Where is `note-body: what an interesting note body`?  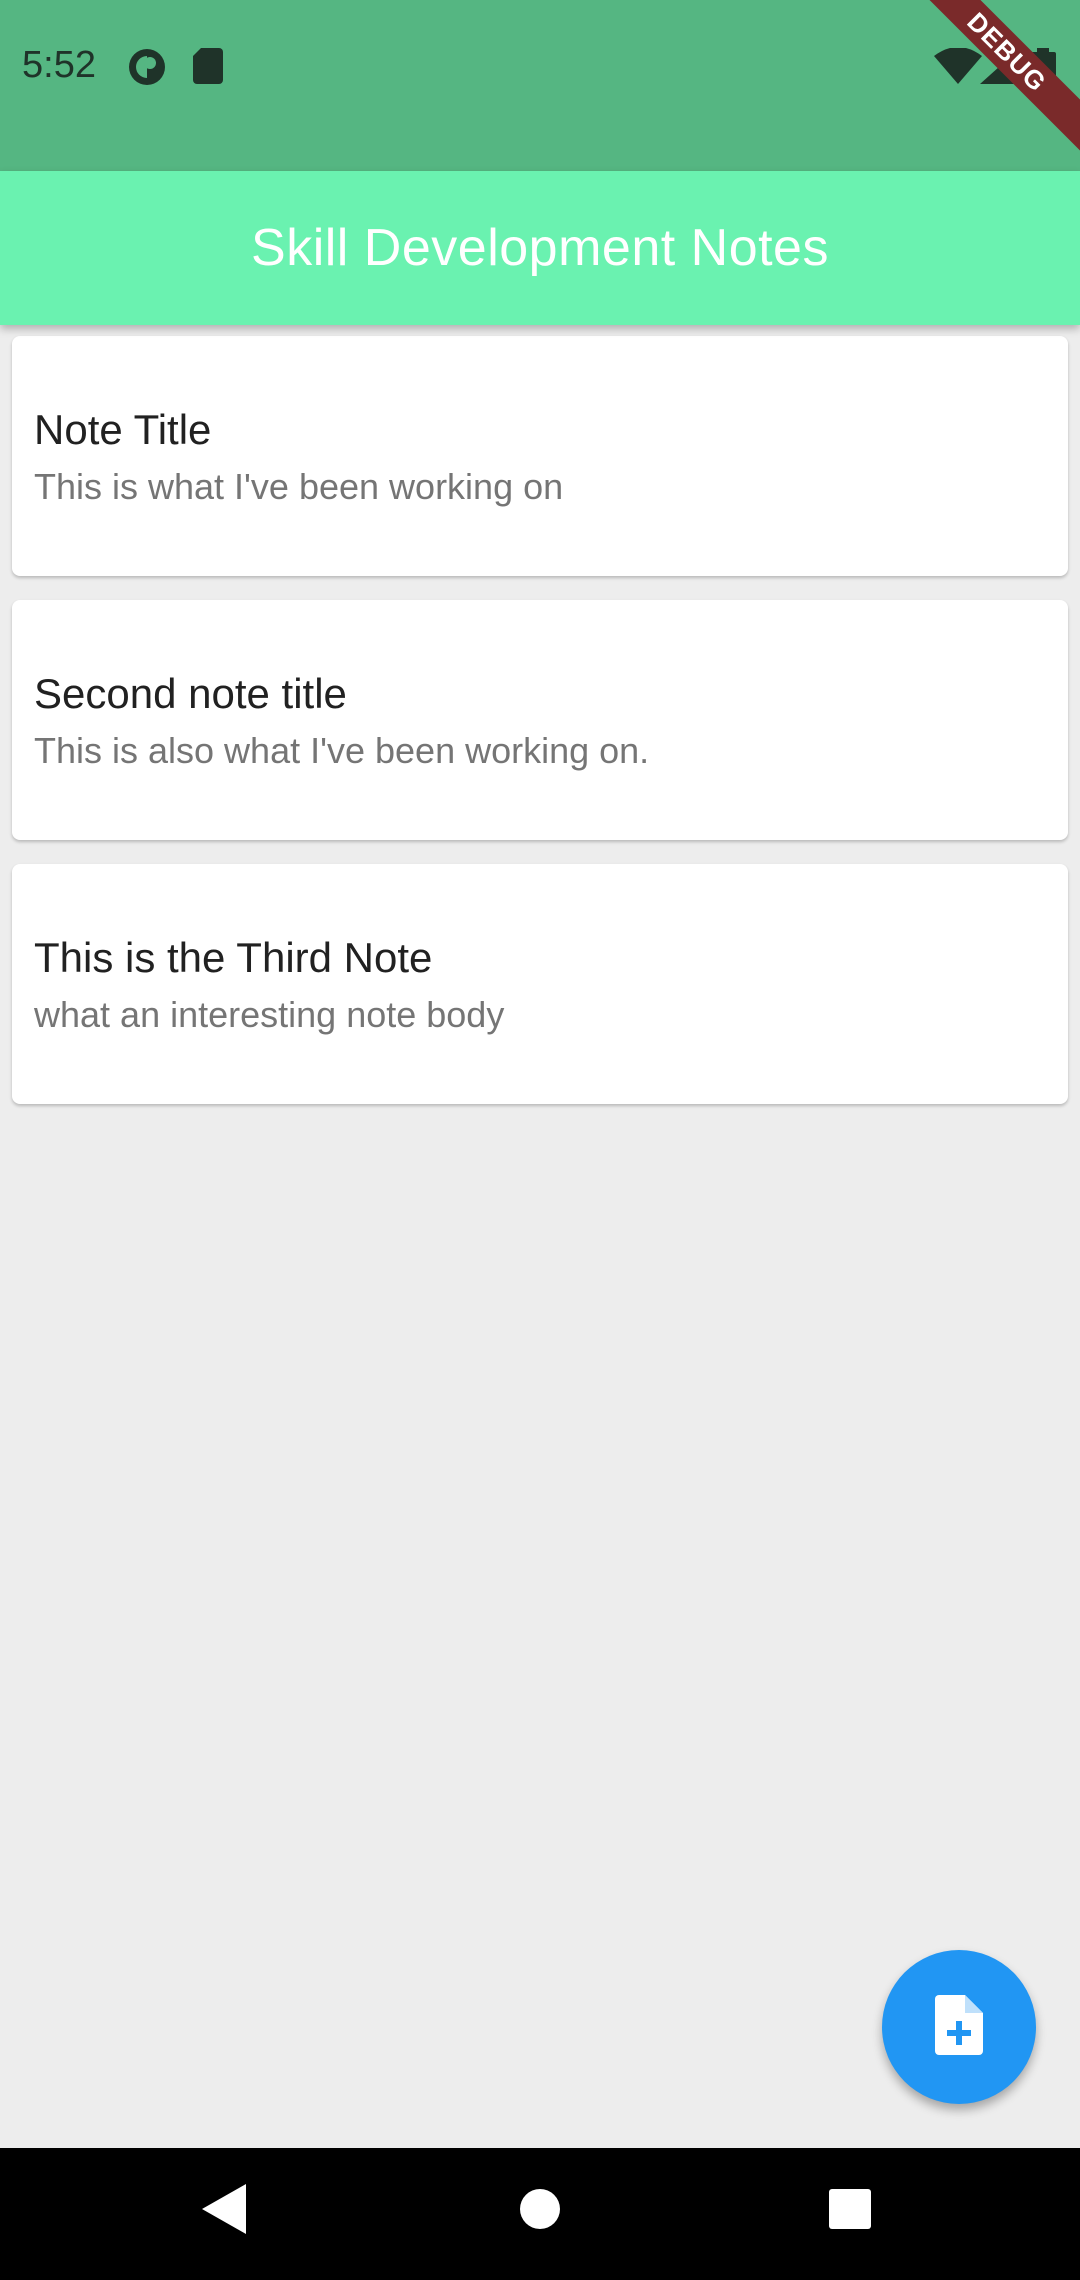
note-body: what an interesting note body is located at coordinates (269, 1014).